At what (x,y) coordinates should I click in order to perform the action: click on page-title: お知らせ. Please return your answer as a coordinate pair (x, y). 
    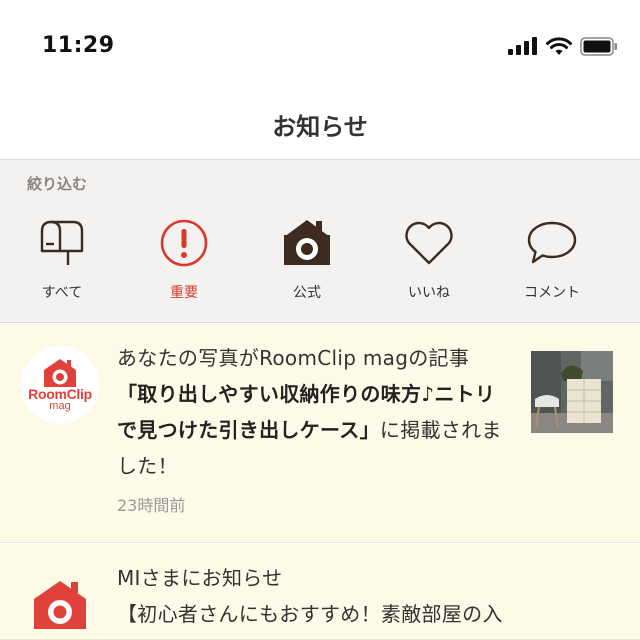
    Looking at the image, I should click on (320, 127).